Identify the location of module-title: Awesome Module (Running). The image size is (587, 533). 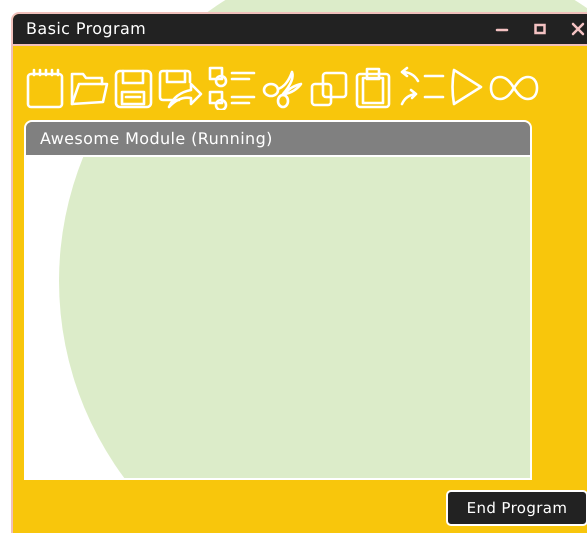
(156, 139).